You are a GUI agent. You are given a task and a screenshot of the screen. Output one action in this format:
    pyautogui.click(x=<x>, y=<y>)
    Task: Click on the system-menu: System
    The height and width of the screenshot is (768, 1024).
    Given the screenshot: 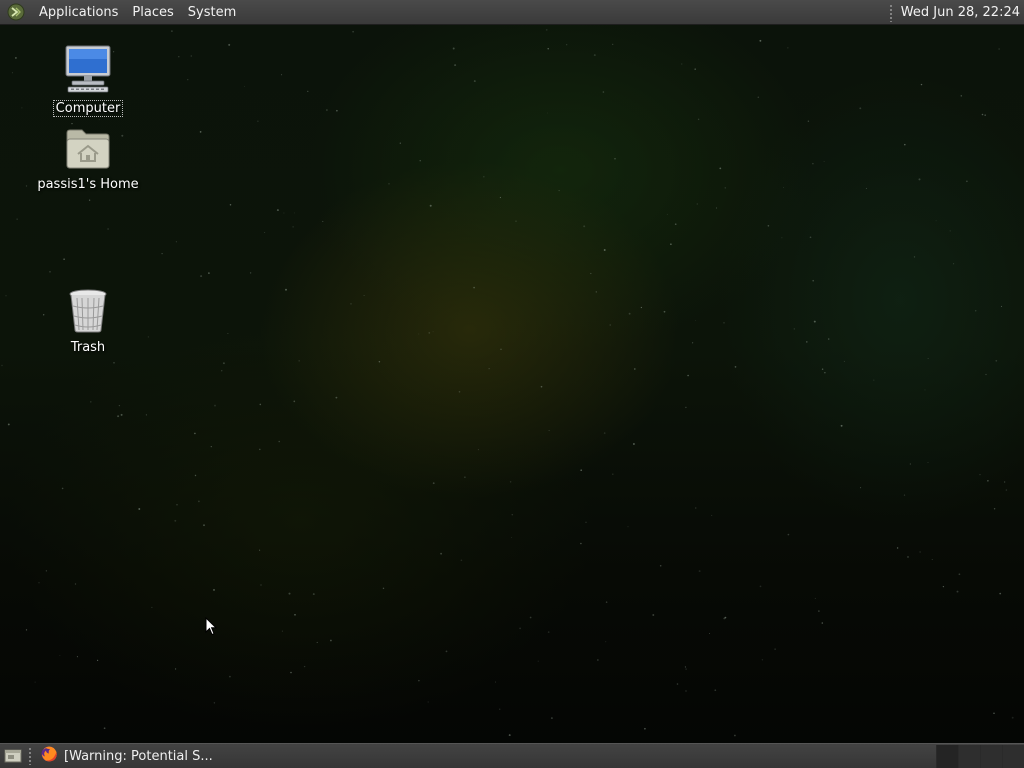 What is the action you would take?
    pyautogui.click(x=212, y=12)
    